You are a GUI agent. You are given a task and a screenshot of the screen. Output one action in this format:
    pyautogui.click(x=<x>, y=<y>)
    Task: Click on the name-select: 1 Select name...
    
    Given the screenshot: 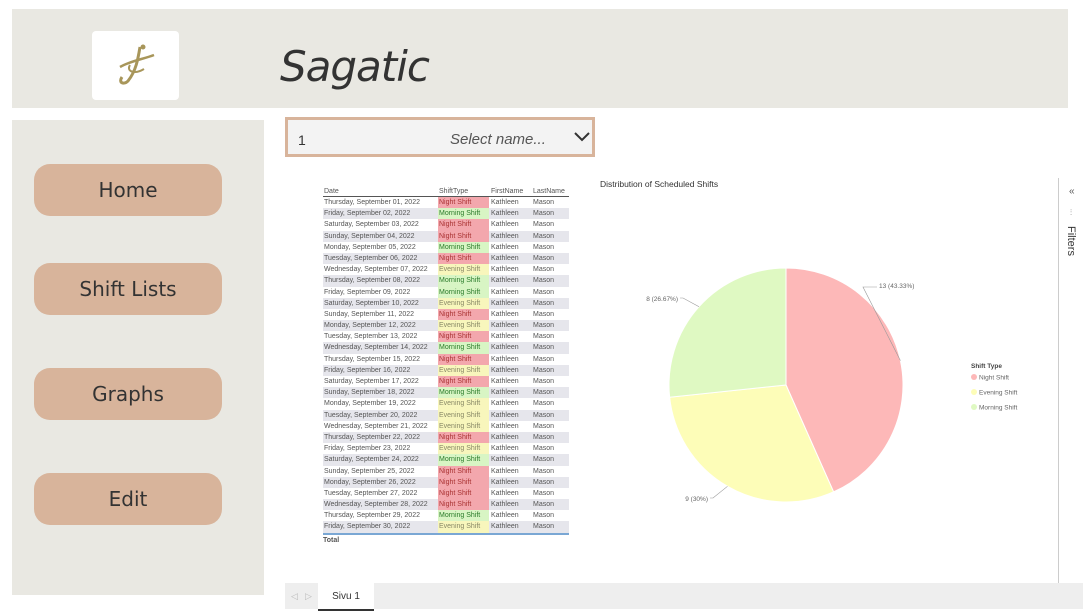 What is the action you would take?
    pyautogui.click(x=440, y=137)
    